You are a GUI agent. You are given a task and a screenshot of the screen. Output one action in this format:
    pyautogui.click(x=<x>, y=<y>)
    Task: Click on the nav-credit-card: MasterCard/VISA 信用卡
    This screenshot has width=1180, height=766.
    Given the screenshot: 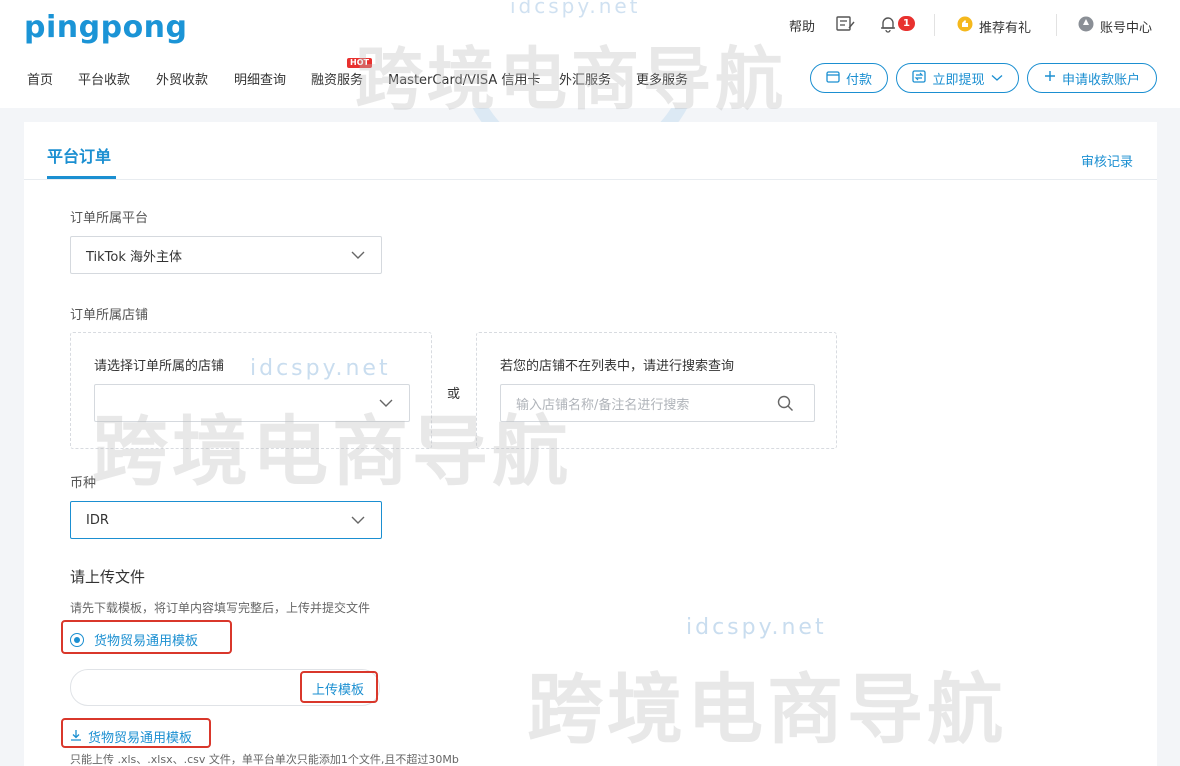 What is the action you would take?
    pyautogui.click(x=464, y=78)
    